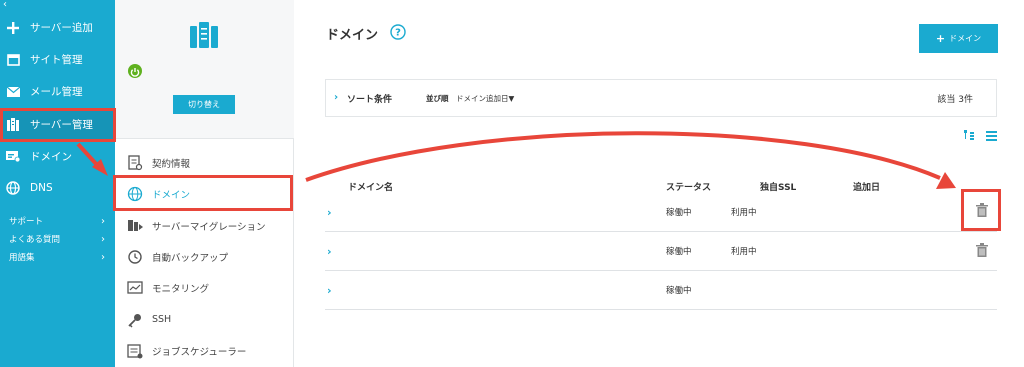 The image size is (1024, 367). I want to click on annotation-arrows, so click(516, 160).